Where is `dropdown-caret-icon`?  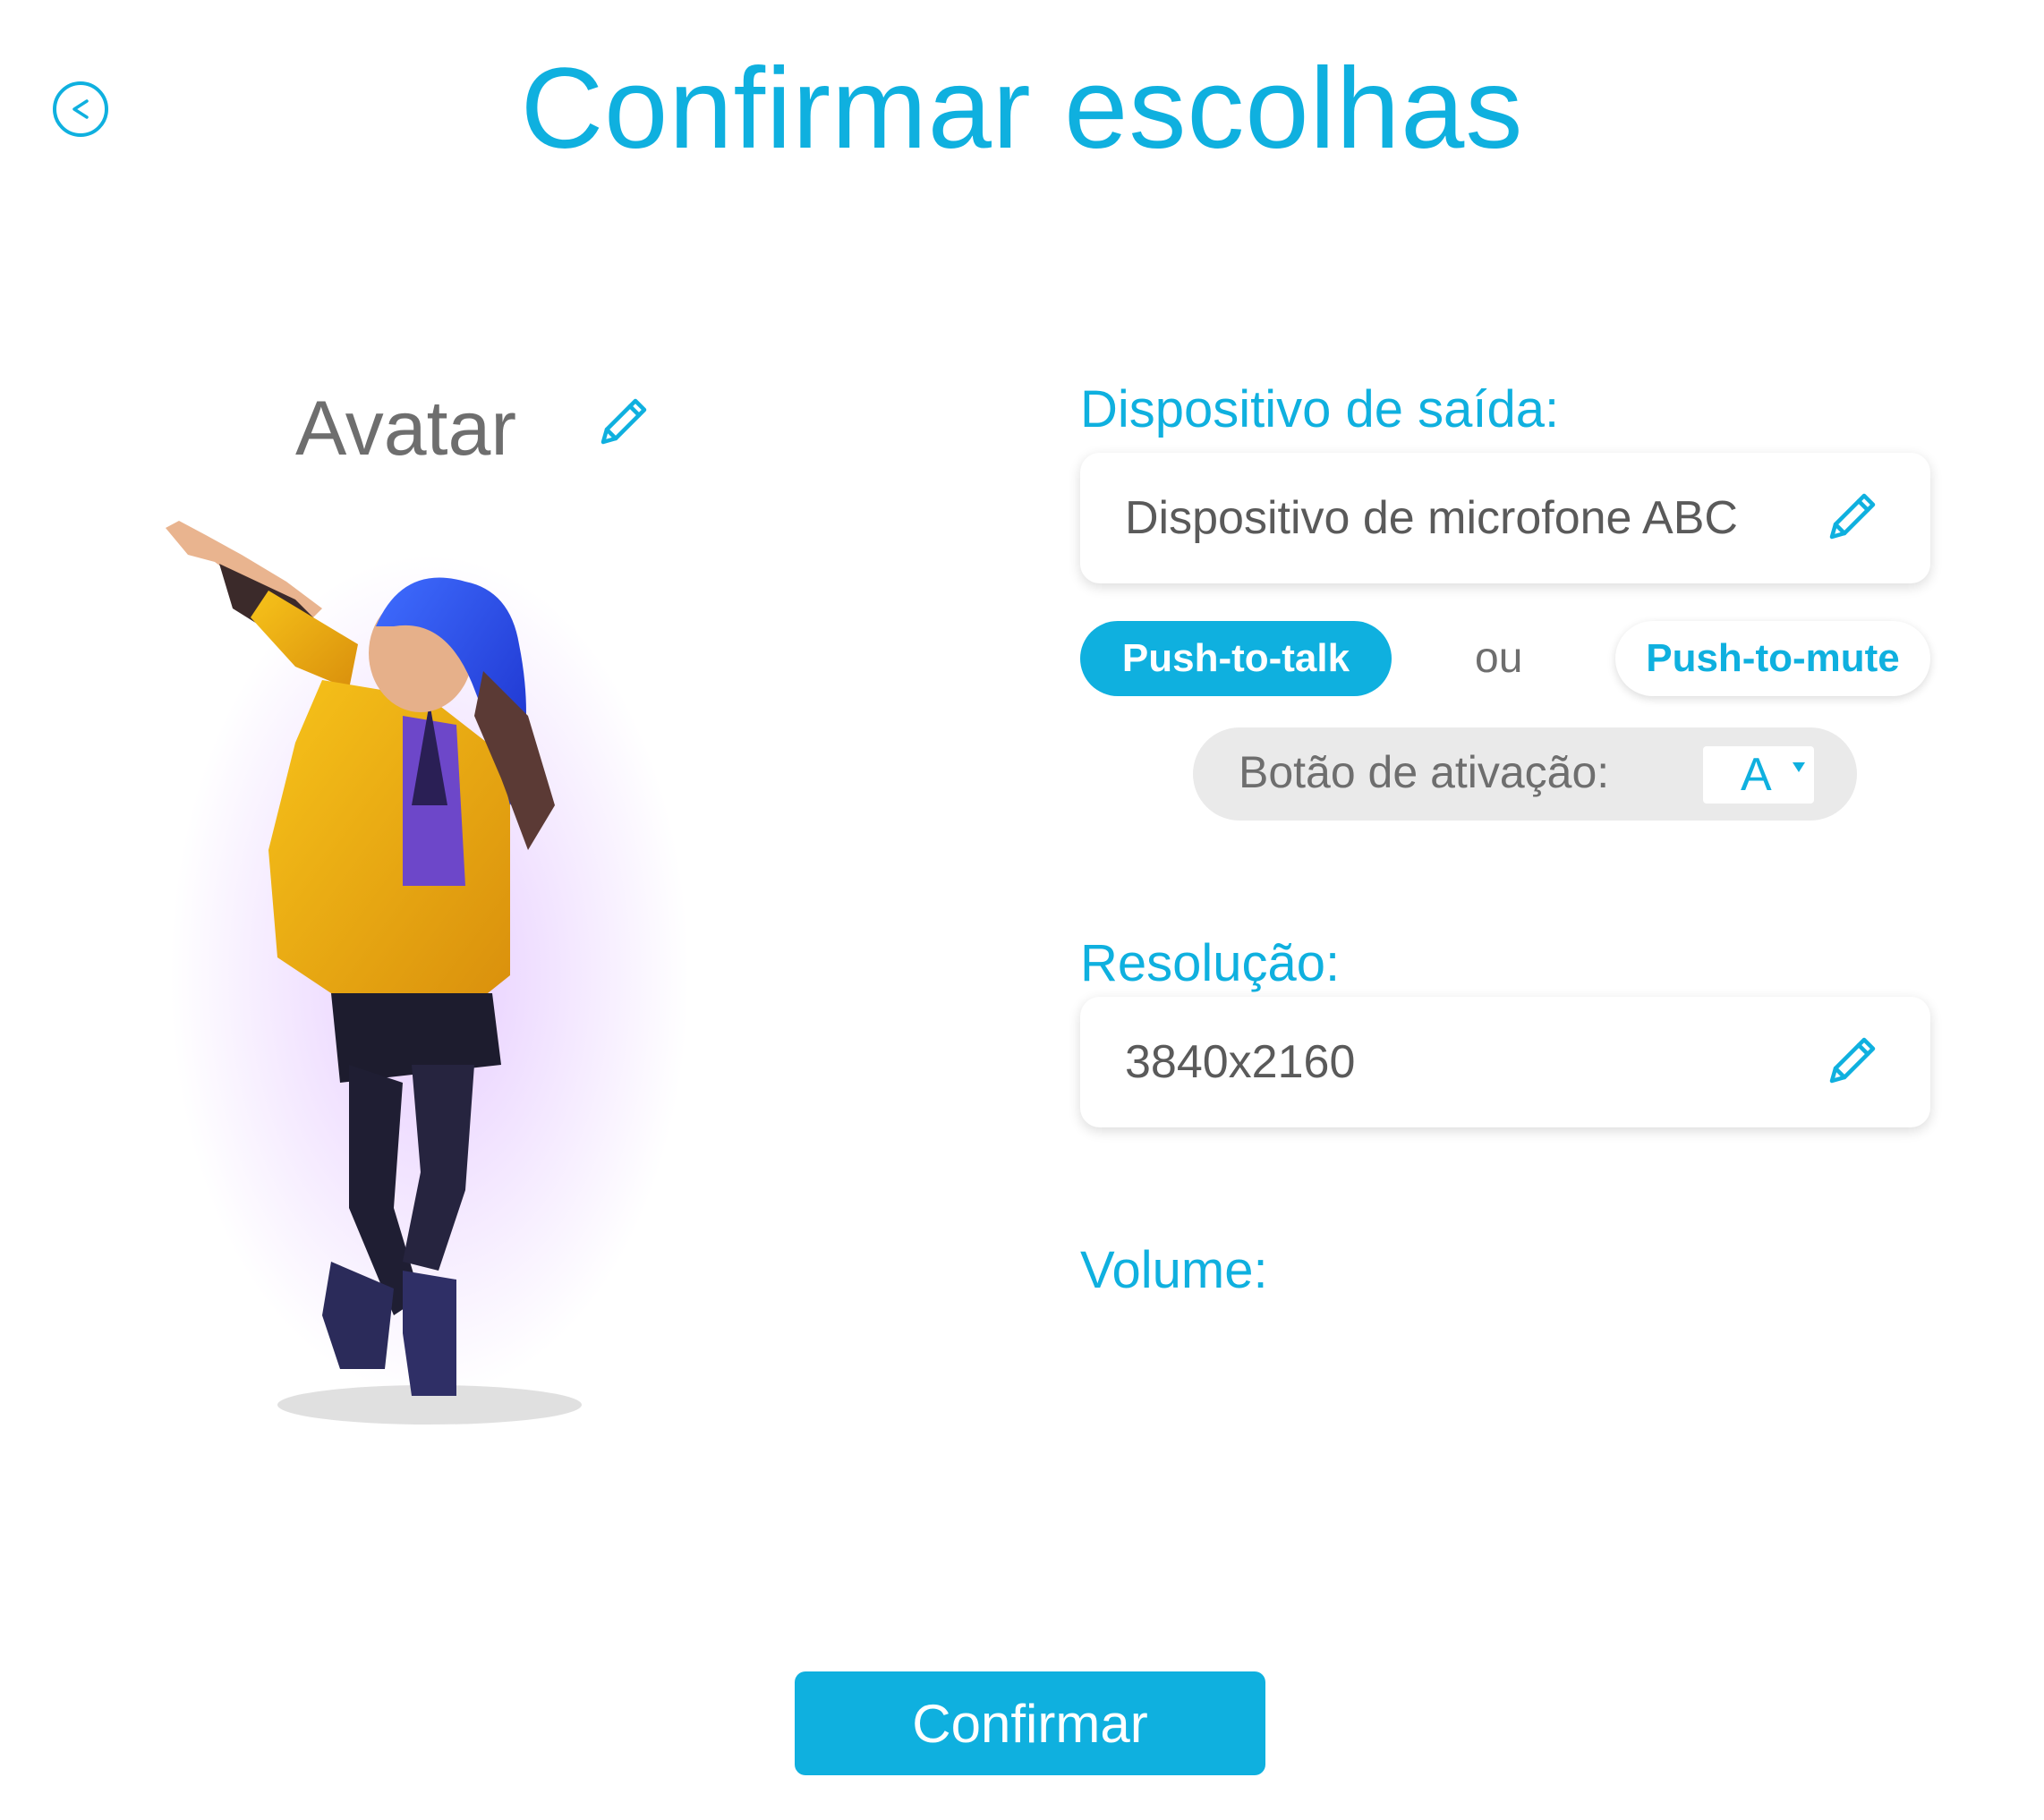
dropdown-caret-icon is located at coordinates (1799, 767).